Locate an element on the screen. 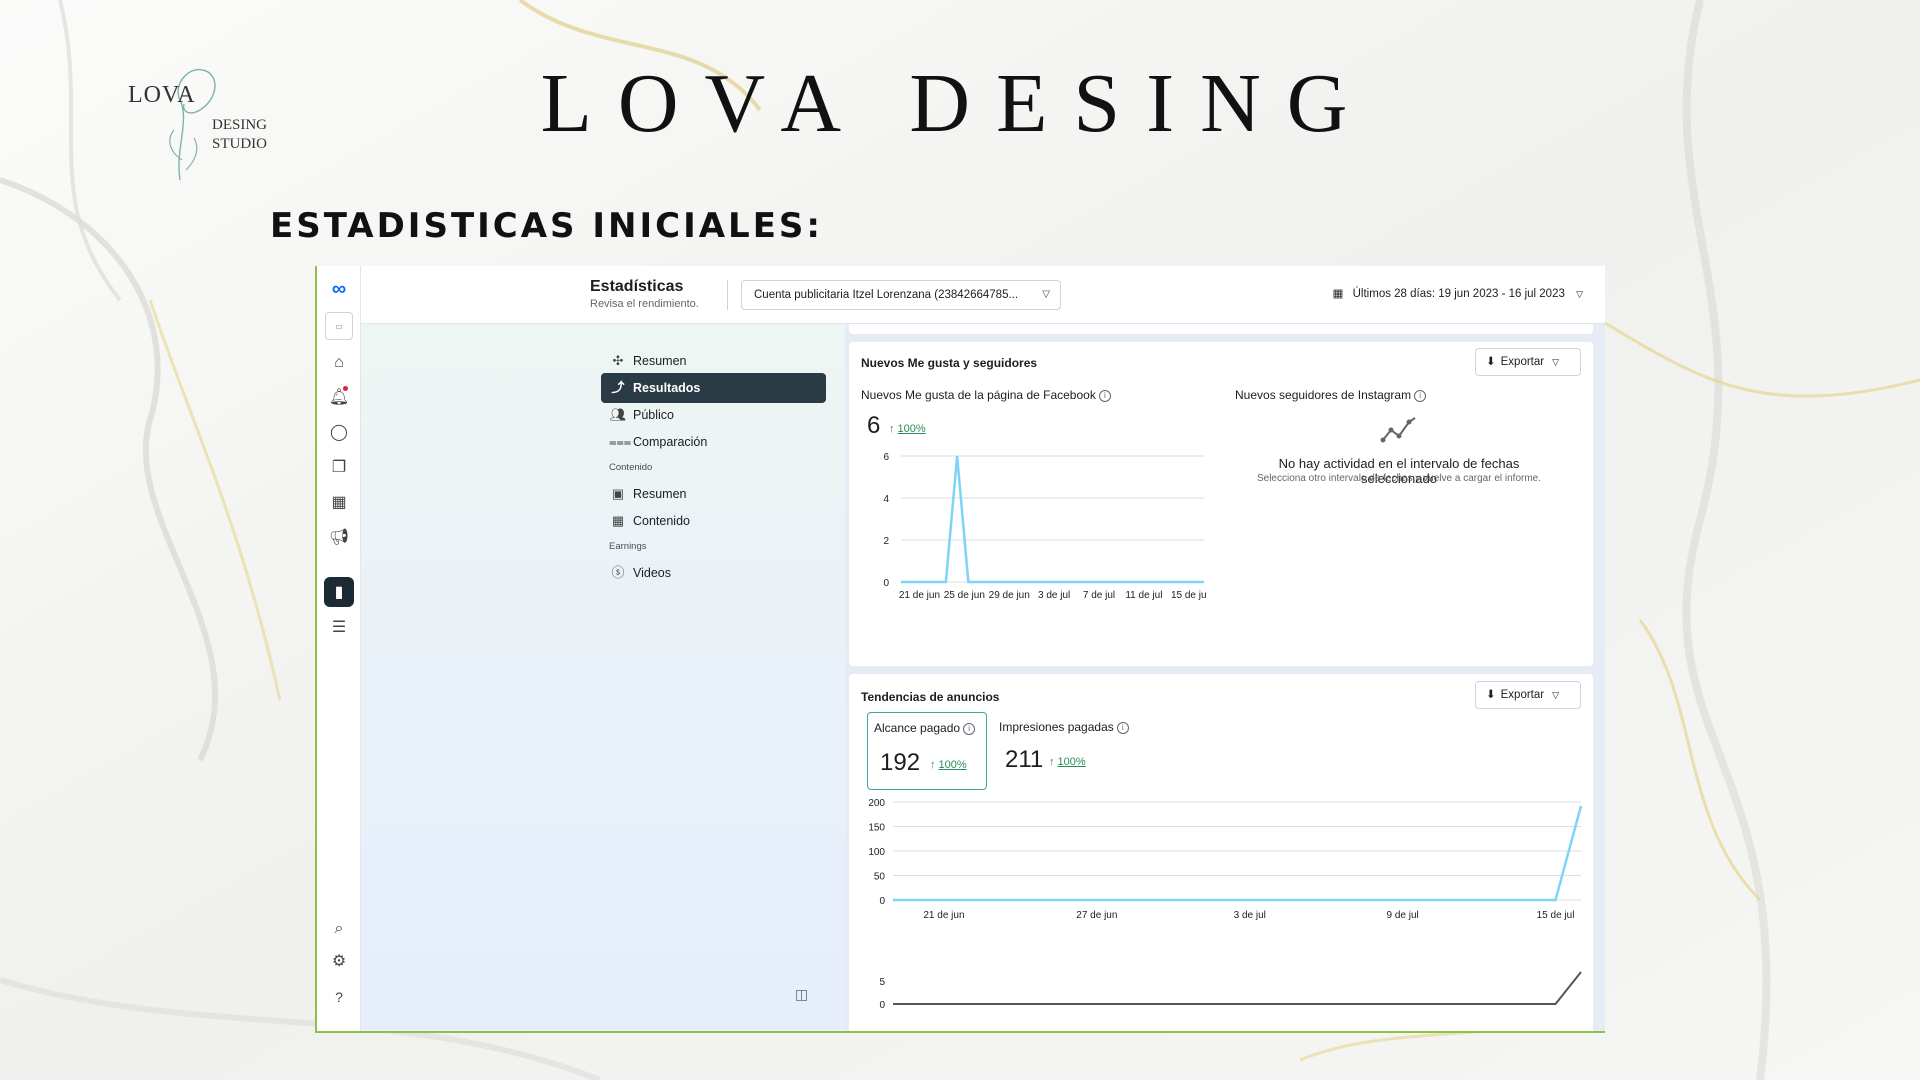 This screenshot has width=1920, height=1080. empty-trend-icon is located at coordinates (1398, 430).